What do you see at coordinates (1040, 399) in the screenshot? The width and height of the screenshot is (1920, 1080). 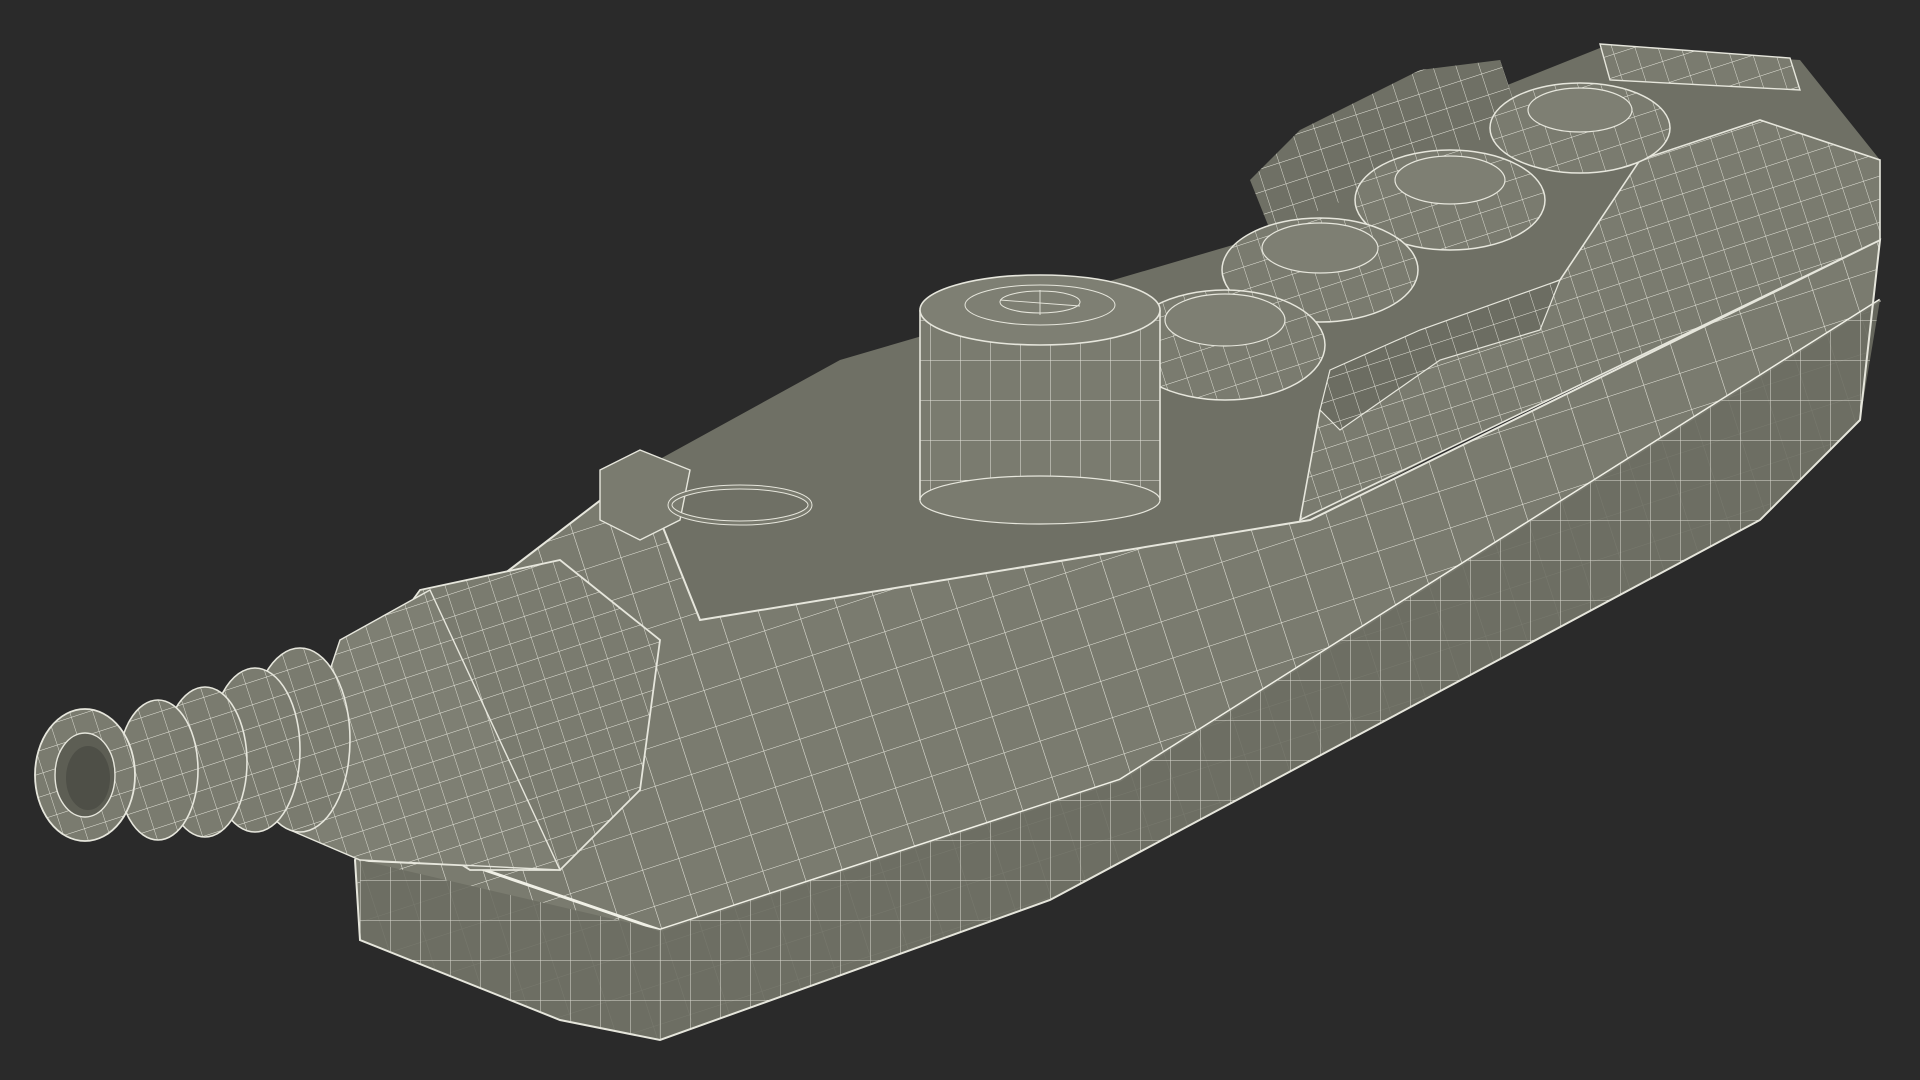 I see `emergency-knob` at bounding box center [1040, 399].